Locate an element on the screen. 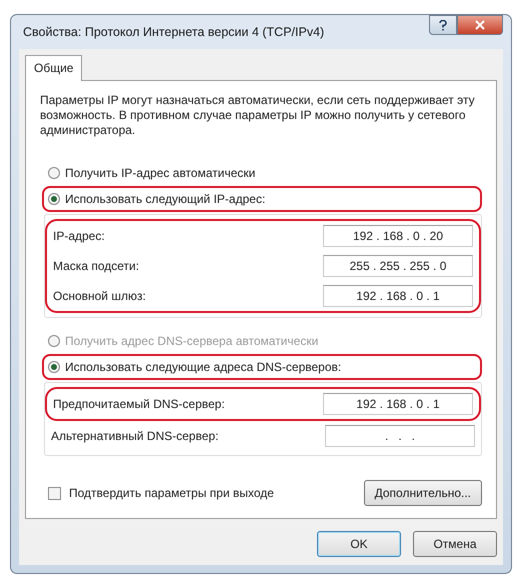  radio-option: Использовать следующие адреса DNS-серверов: is located at coordinates (262, 367).